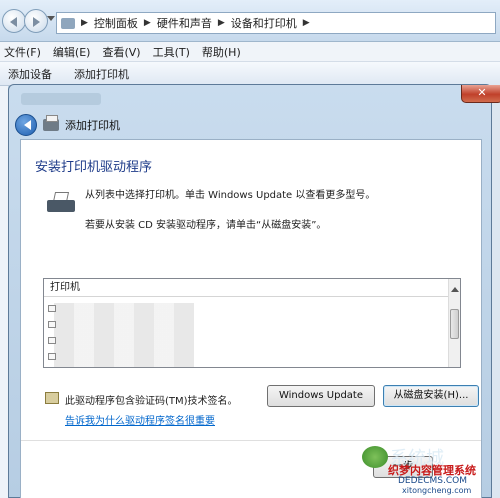  I want to click on command-bar: 添加设备 添加打印机, so click(250, 74).